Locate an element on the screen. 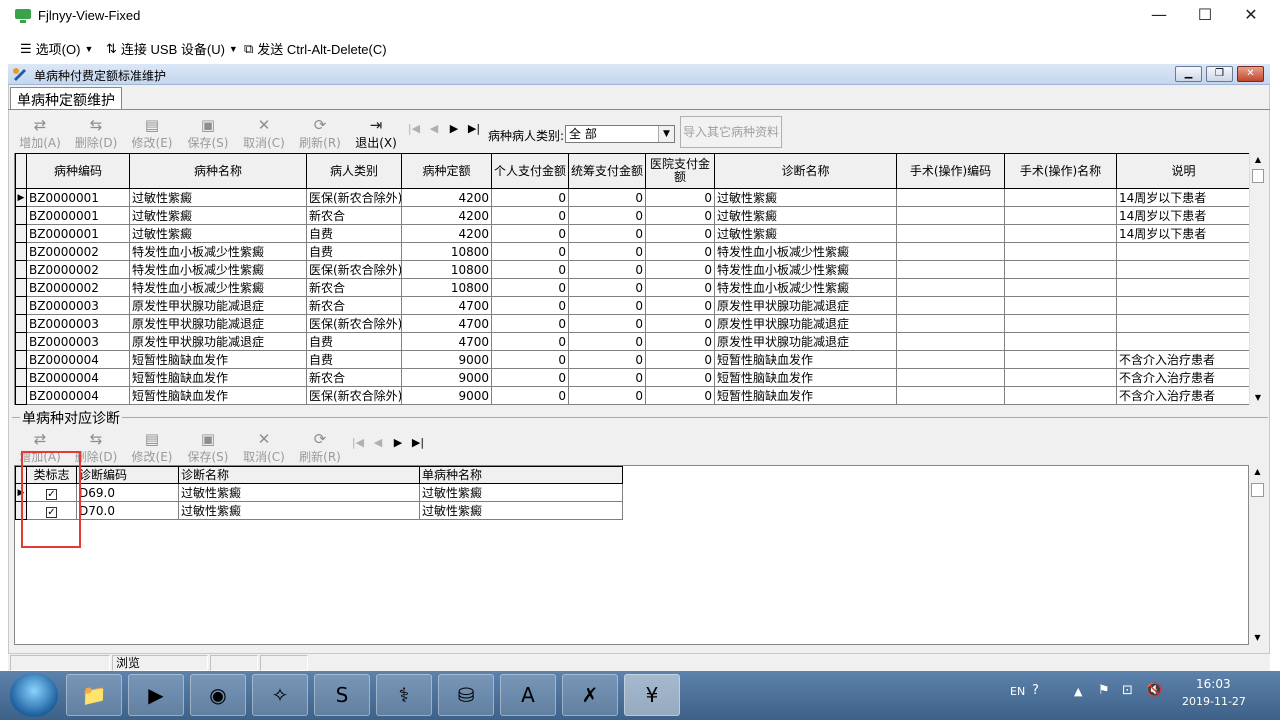 The image size is (1280, 720). document-icon: A is located at coordinates (528, 695).